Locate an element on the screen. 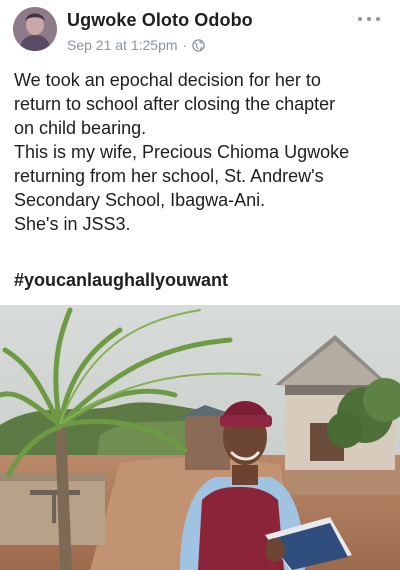  post-meta: Sep 21 at 1:25pm · is located at coordinates (136, 45).